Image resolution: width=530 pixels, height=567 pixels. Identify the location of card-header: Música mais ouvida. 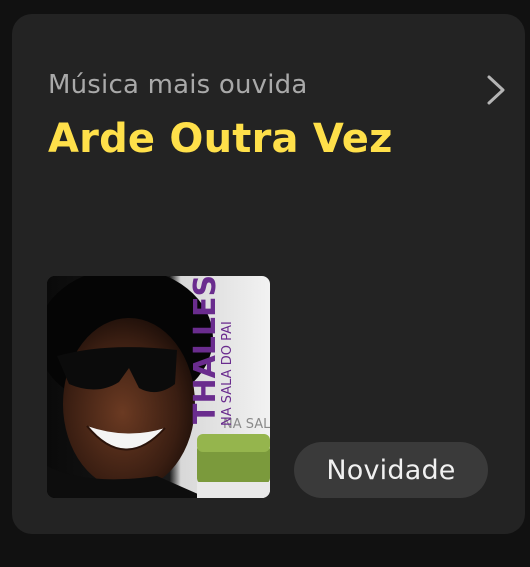
(278, 90).